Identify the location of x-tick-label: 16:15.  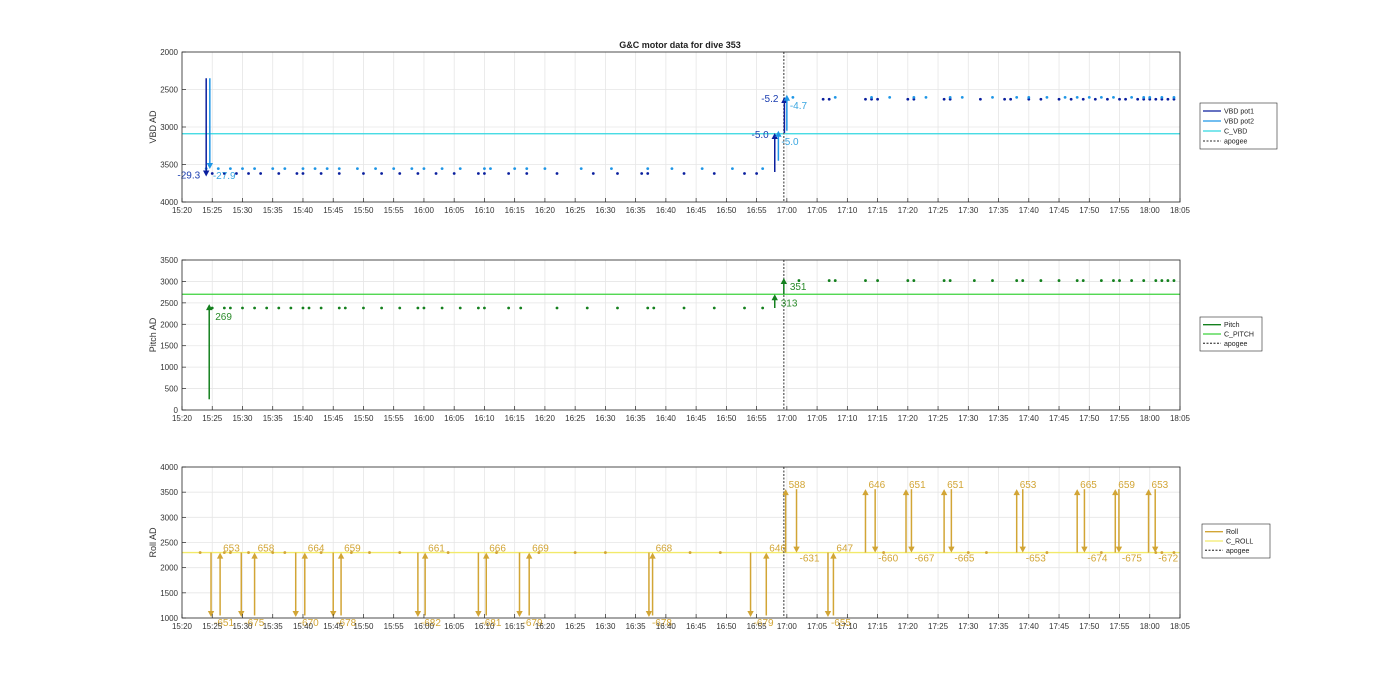
(515, 418).